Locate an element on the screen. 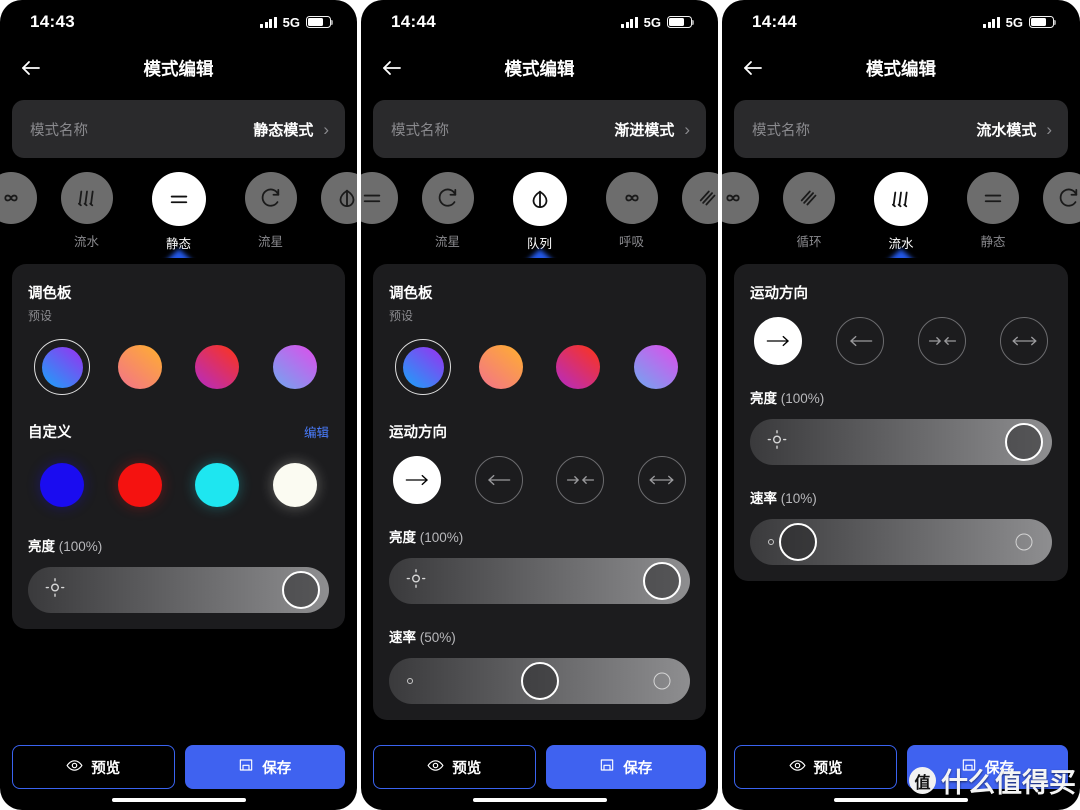  save-button-label: 保存 is located at coordinates (999, 768).